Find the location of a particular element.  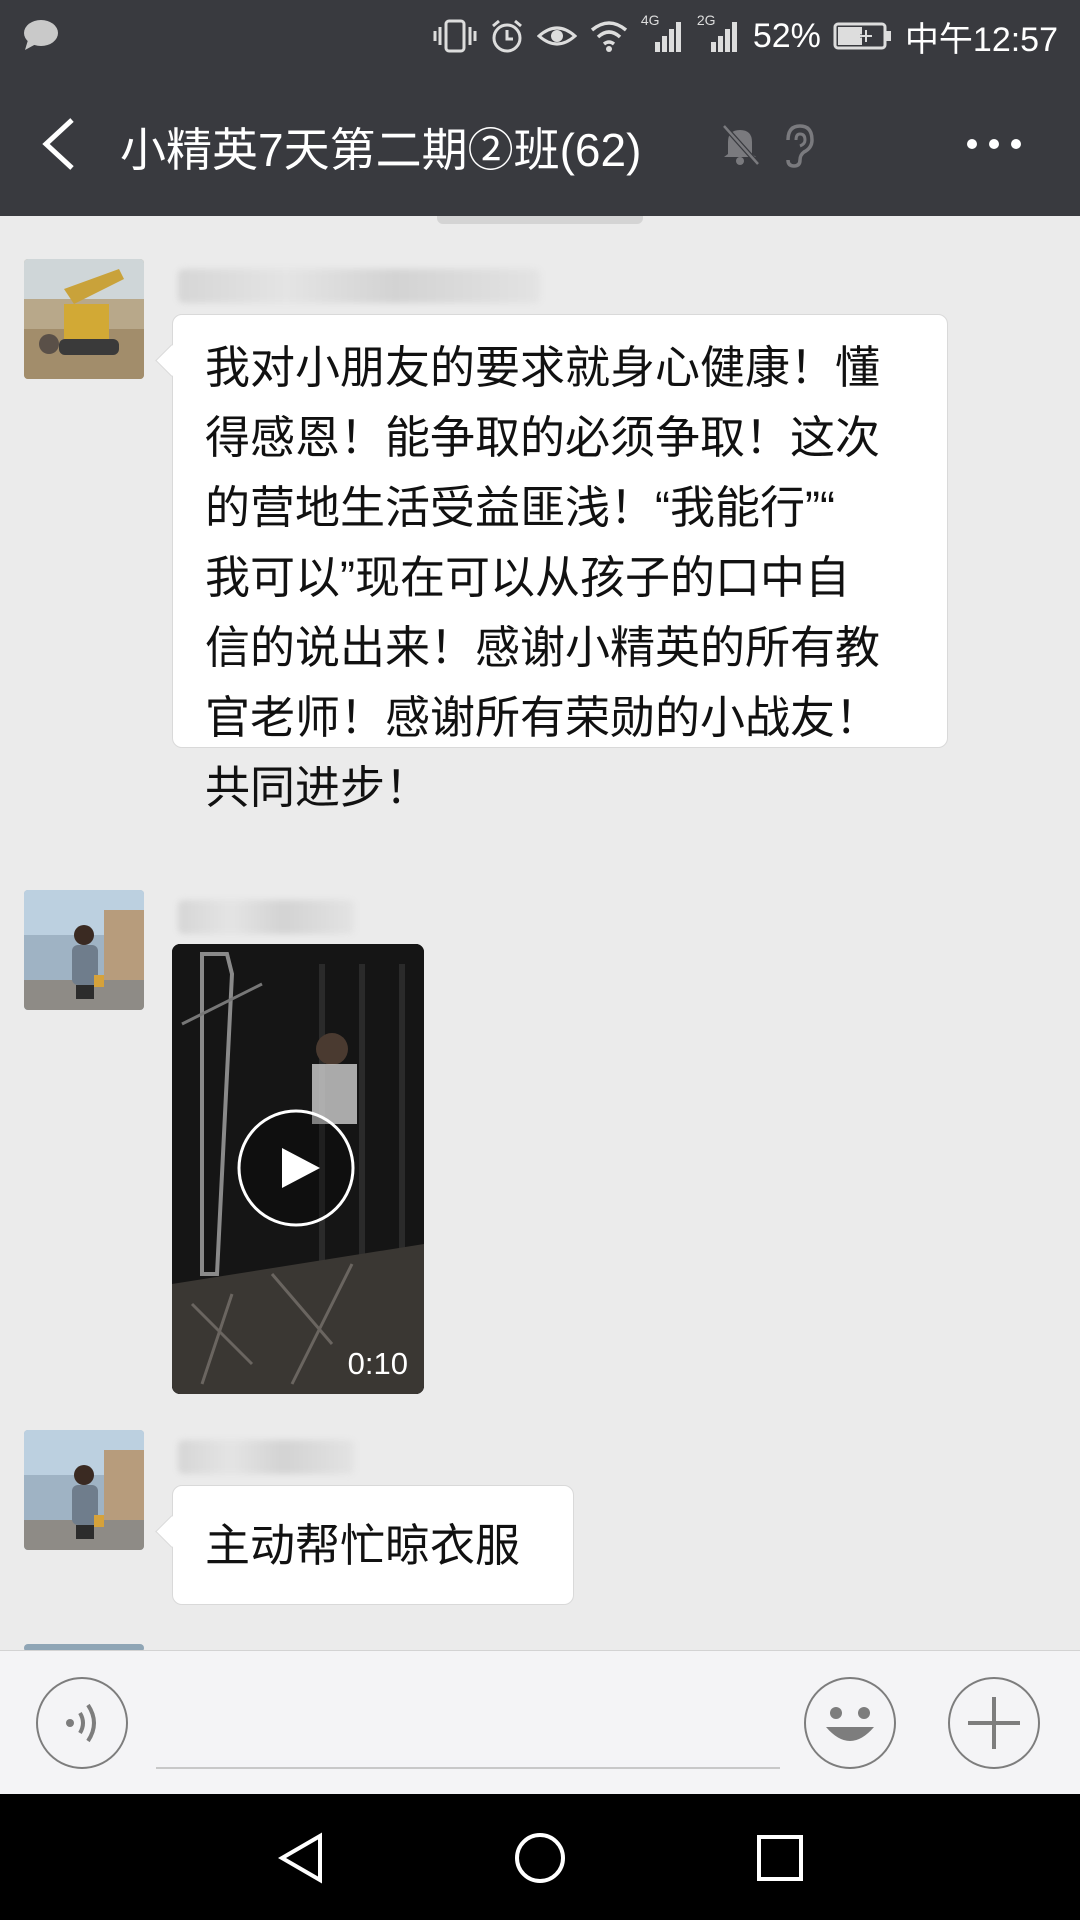

input-bar is located at coordinates (540, 1722).